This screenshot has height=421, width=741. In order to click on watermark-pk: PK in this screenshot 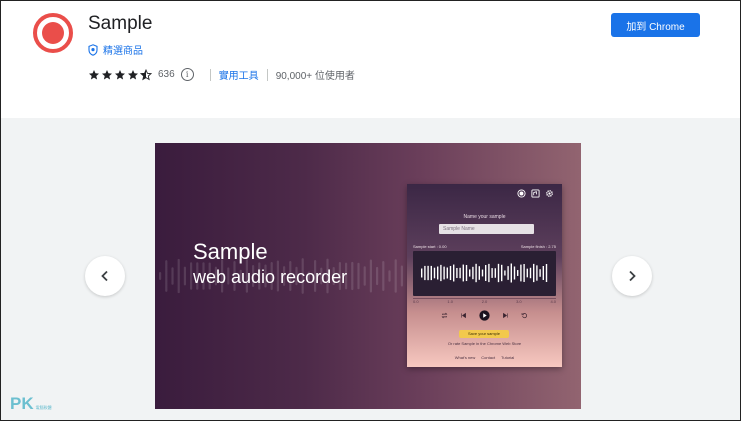, I will do `click(22, 403)`.